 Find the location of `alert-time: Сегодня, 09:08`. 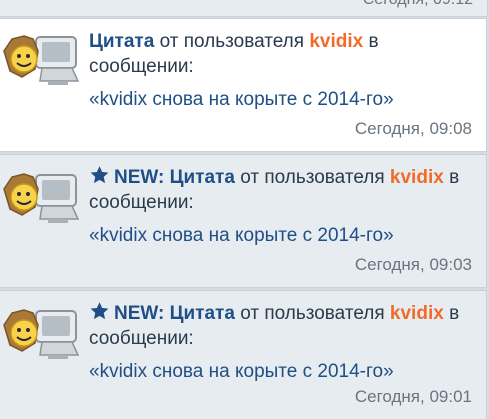

alert-time: Сегодня, 09:08 is located at coordinates (413, 128).